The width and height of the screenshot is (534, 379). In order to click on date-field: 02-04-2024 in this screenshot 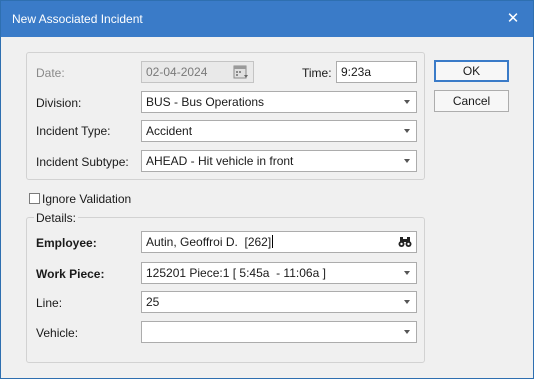, I will do `click(197, 72)`.